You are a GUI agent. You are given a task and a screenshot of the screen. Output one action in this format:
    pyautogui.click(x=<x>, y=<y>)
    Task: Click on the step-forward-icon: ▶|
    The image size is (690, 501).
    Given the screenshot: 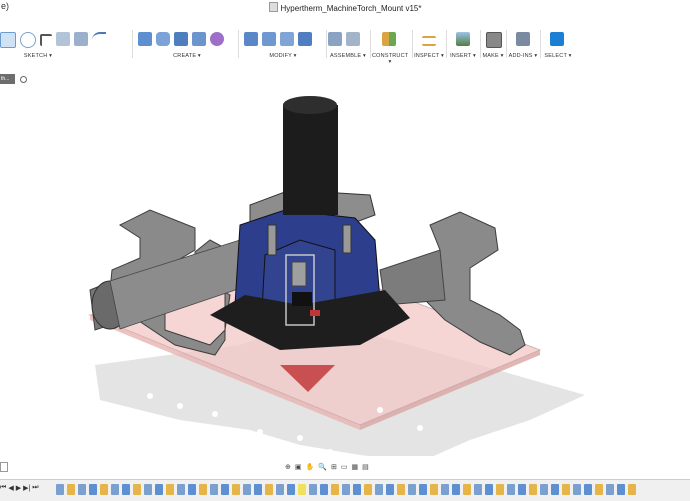 What is the action you would take?
    pyautogui.click(x=26, y=488)
    